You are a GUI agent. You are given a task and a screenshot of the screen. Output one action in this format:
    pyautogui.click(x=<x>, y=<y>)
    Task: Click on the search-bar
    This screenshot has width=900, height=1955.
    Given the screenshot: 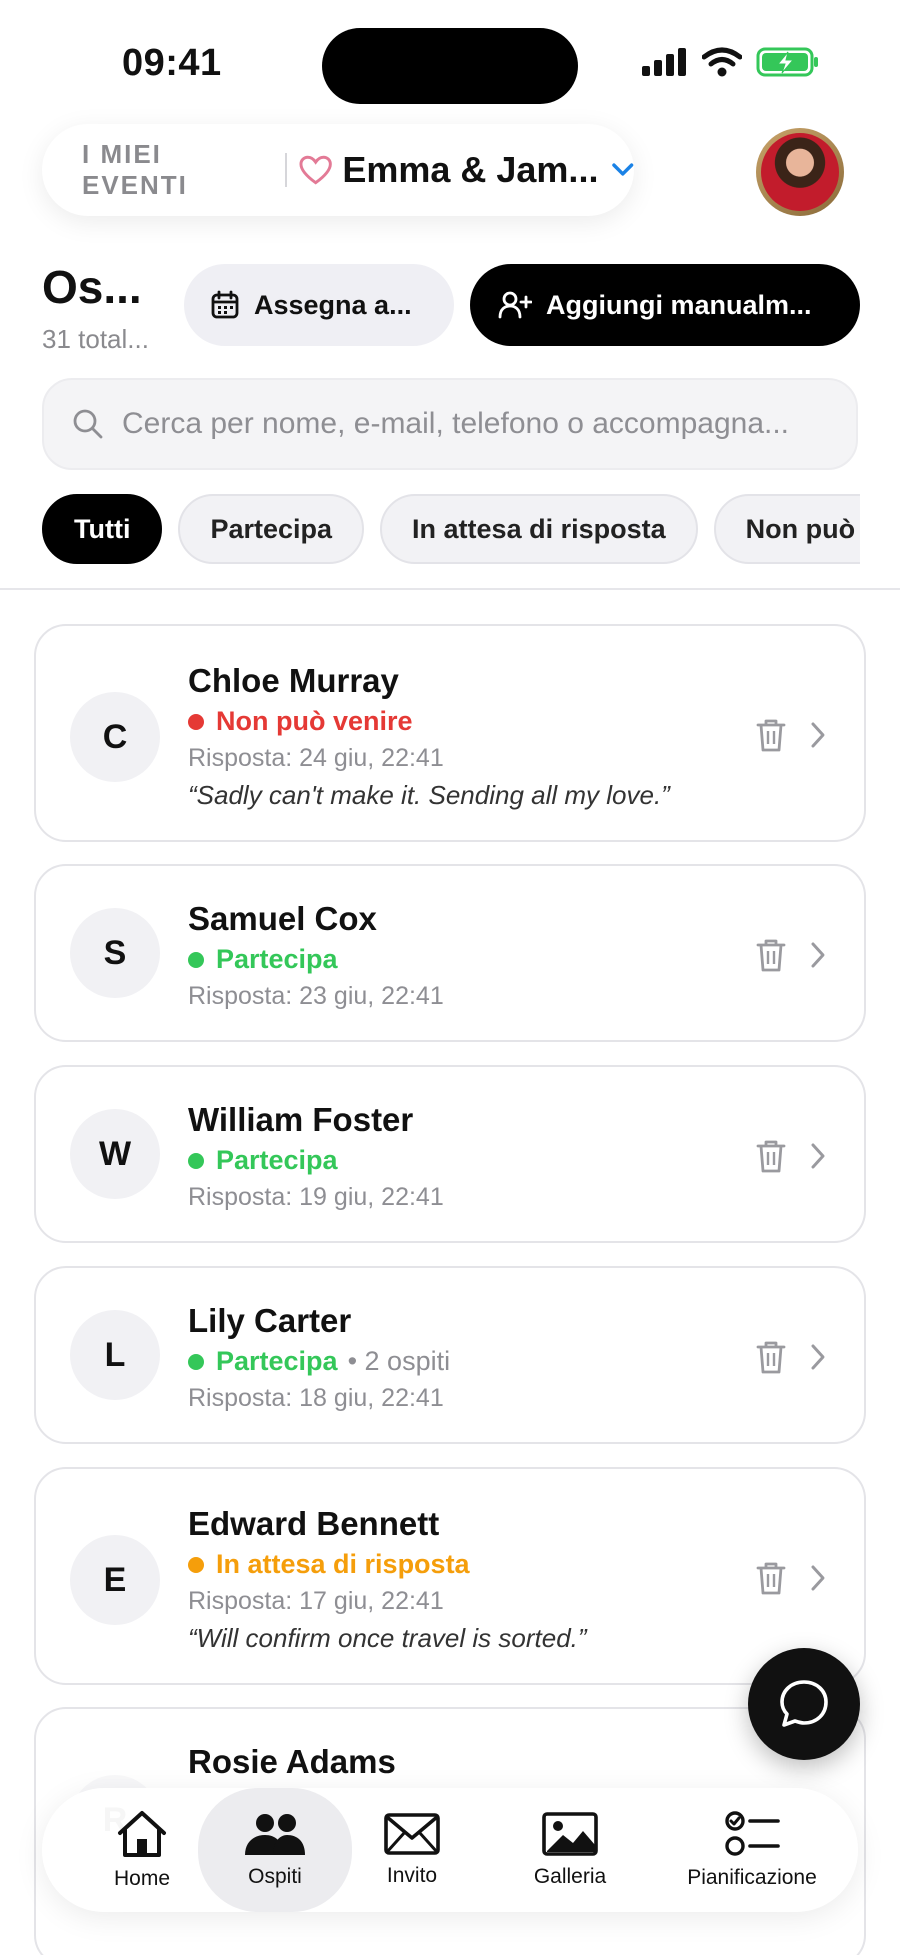 What is the action you would take?
    pyautogui.click(x=450, y=424)
    